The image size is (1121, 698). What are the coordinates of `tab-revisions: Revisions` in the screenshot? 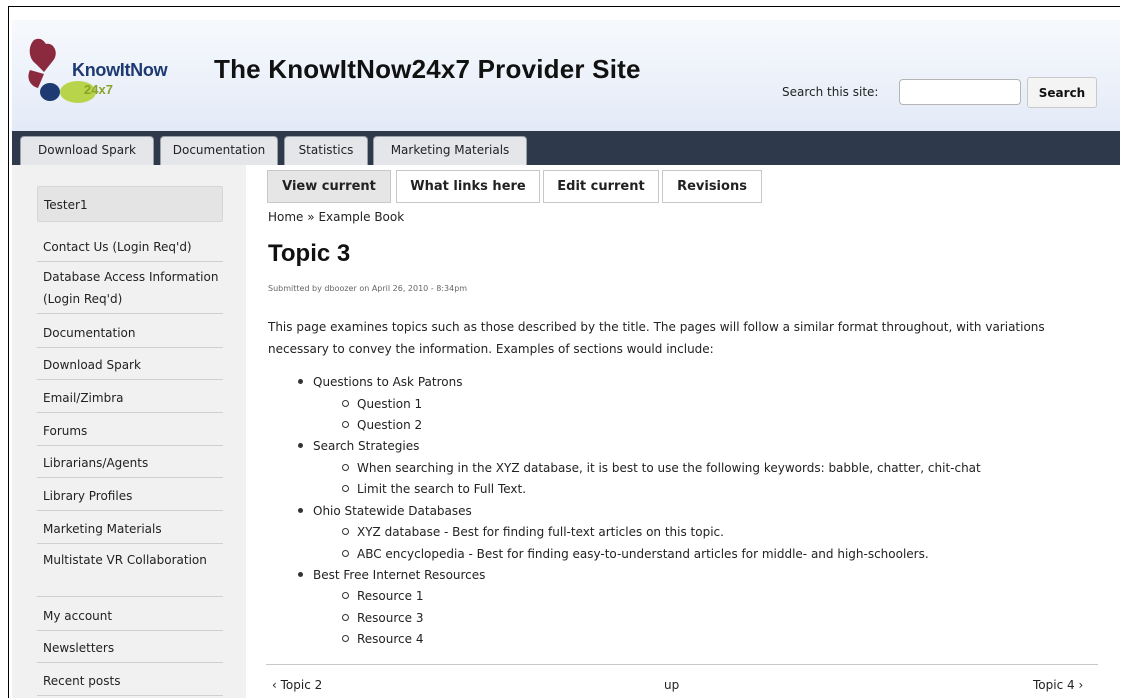 It's located at (712, 186).